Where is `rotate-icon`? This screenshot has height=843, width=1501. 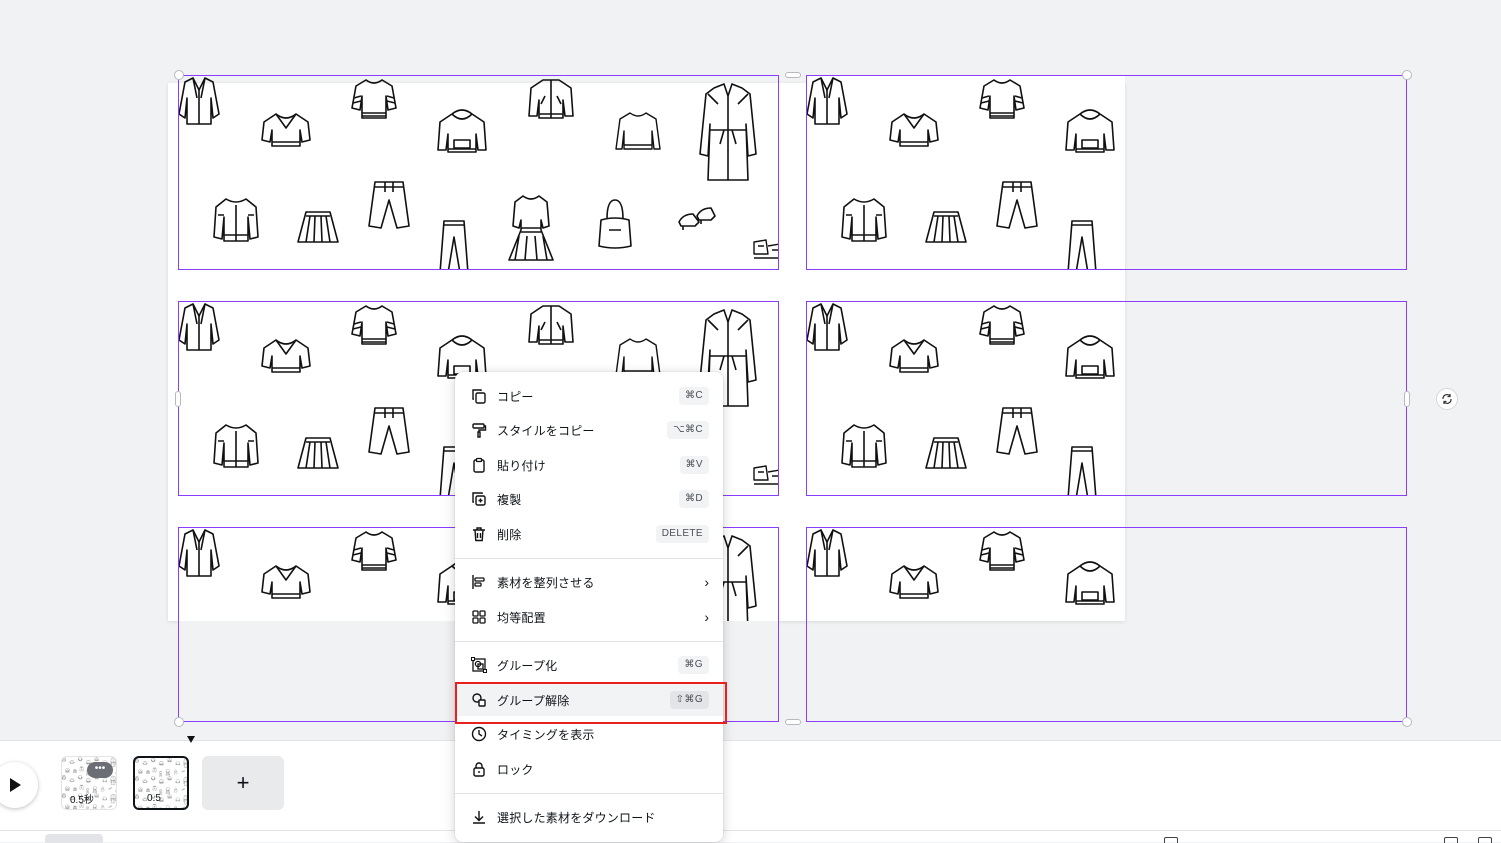 rotate-icon is located at coordinates (1447, 399).